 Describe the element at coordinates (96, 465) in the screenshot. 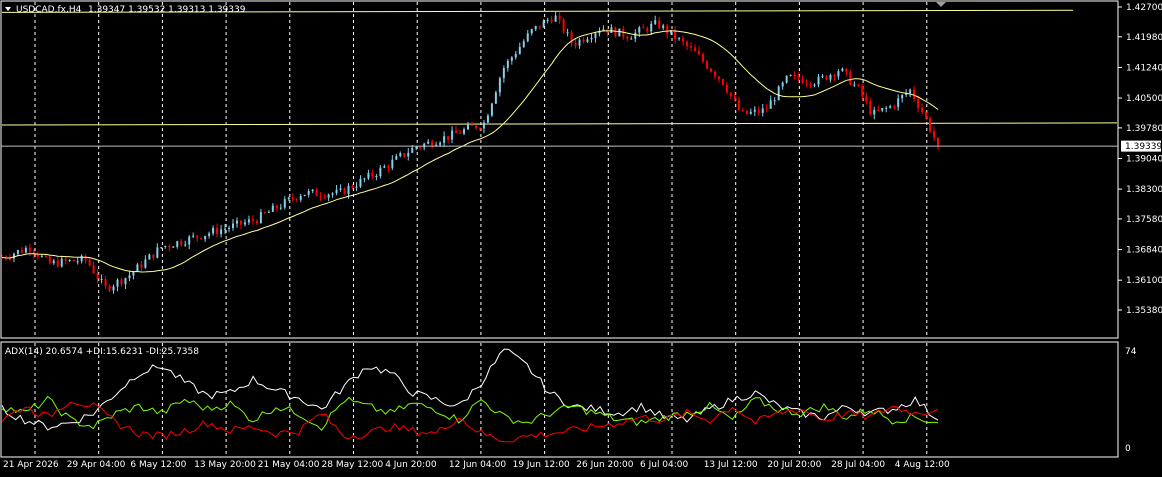

I see `time-label: 29 Apr 04:00` at that location.